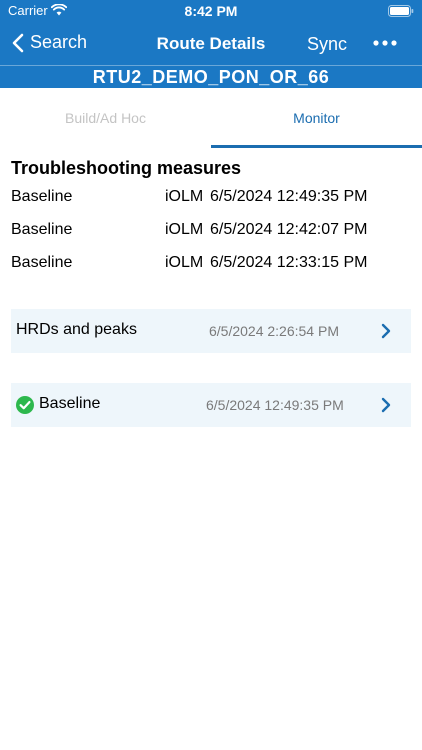 This screenshot has width=422, height=750. I want to click on measure-date: 6/5/2024 12:42:07 PM, so click(289, 229).